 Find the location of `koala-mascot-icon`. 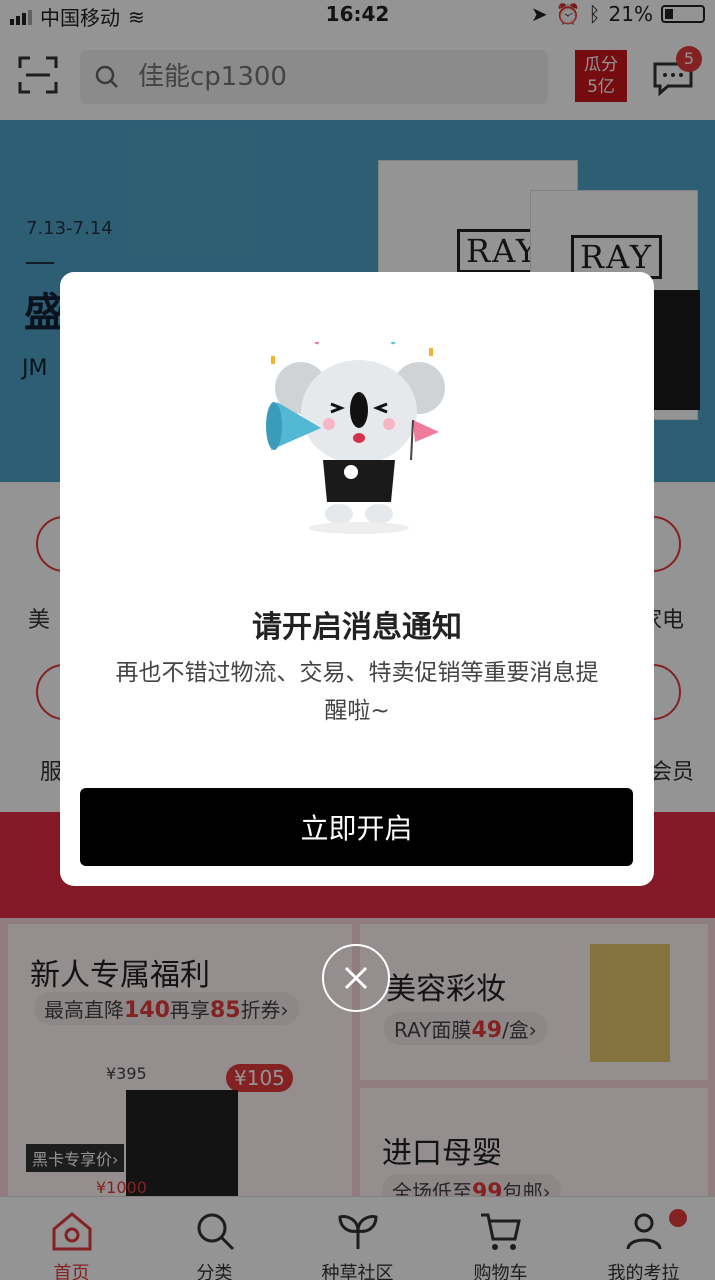

koala-mascot-icon is located at coordinates (355, 438).